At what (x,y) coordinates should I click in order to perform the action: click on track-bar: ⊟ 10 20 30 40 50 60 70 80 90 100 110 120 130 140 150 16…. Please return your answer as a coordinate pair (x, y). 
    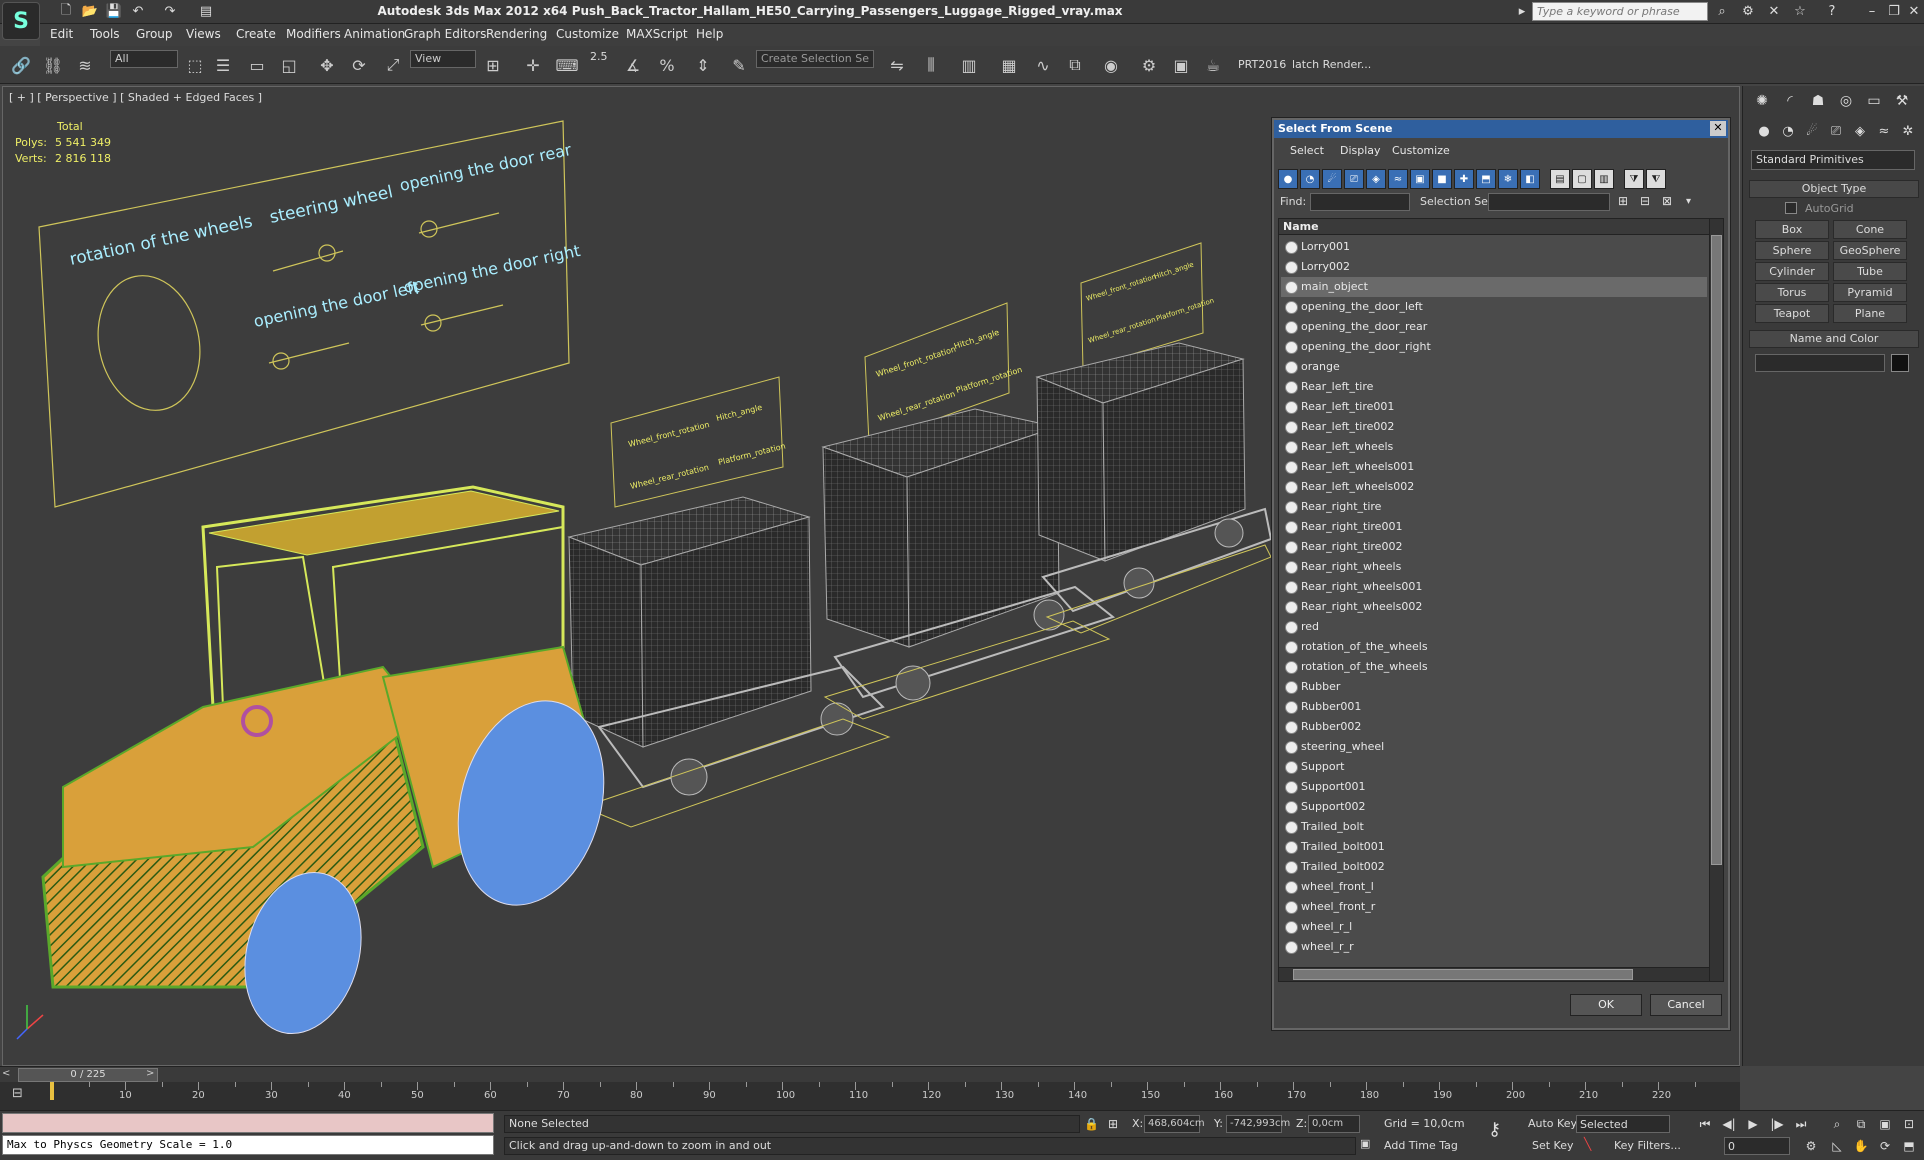
    Looking at the image, I should click on (870, 1096).